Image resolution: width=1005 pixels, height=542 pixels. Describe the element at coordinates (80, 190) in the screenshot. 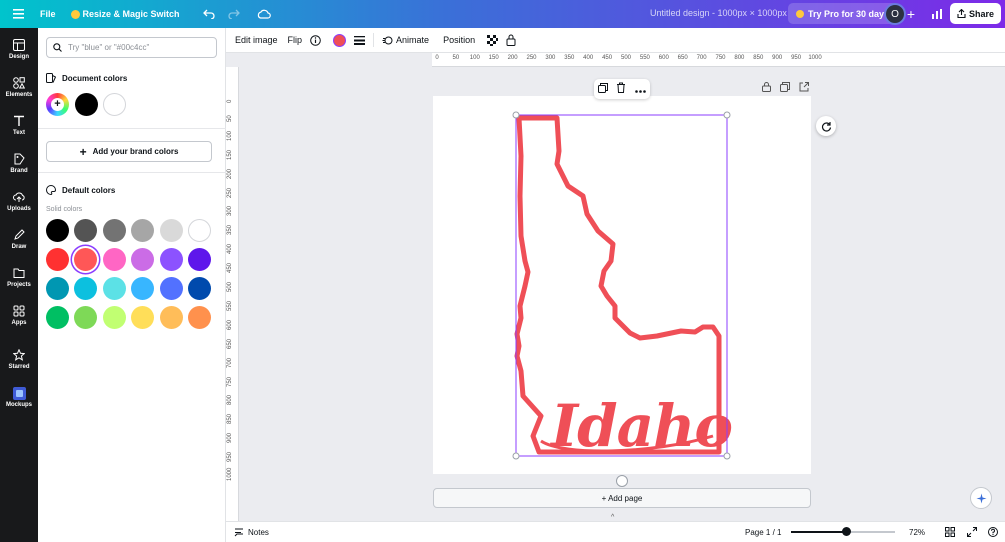

I see `default-colors-heading: Default colors` at that location.